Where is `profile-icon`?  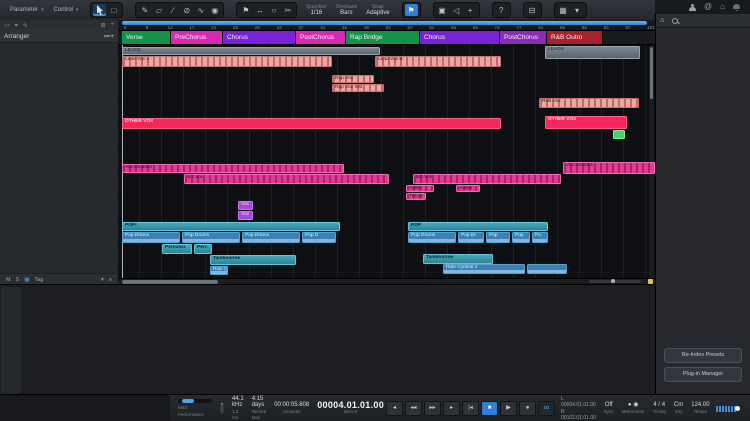 profile-icon is located at coordinates (693, 7).